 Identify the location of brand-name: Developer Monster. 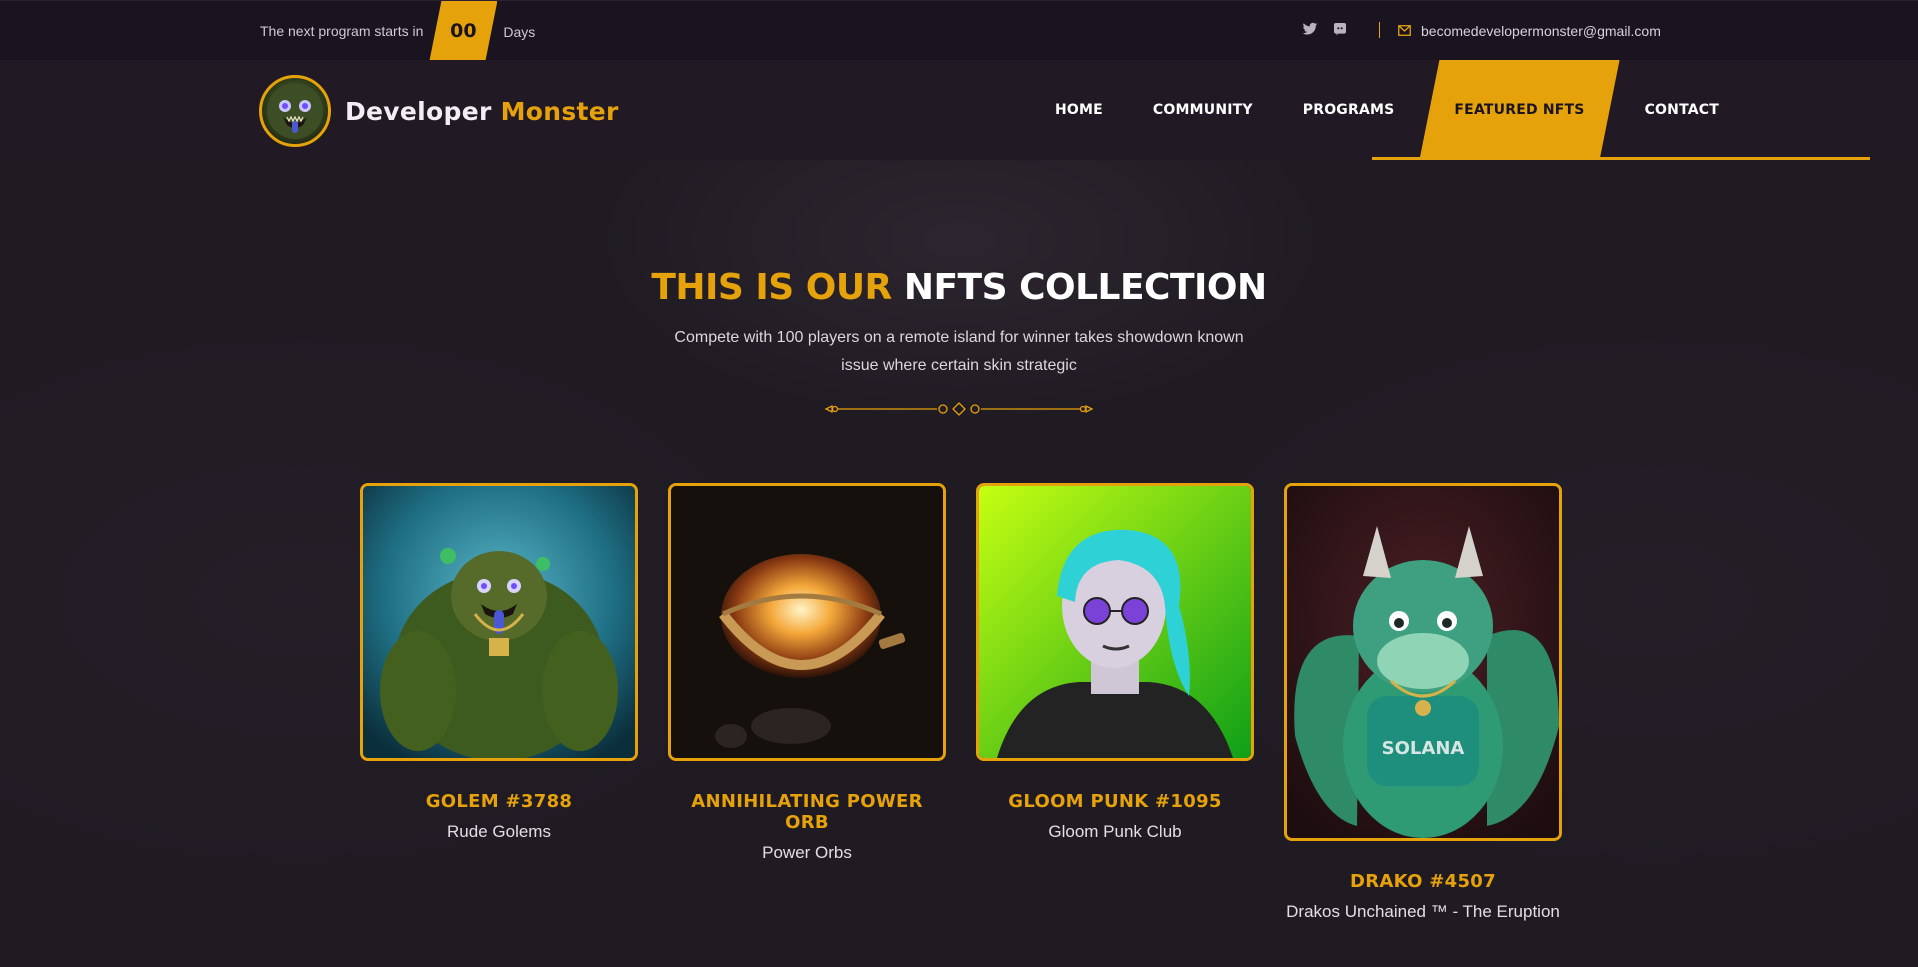
(482, 111).